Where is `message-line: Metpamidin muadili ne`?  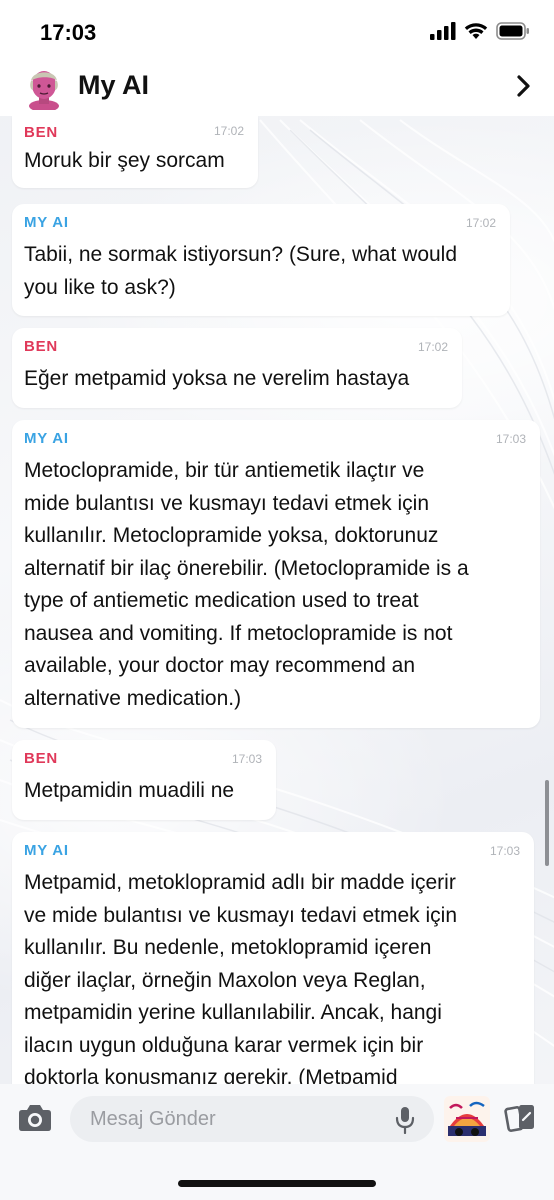
message-line: Metpamidin muadili ne is located at coordinates (129, 790).